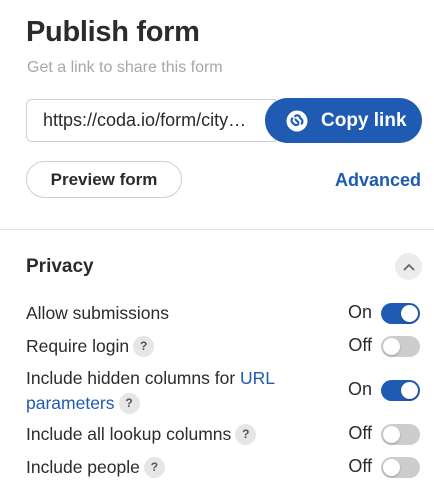 This screenshot has width=434, height=500. What do you see at coordinates (297, 121) in the screenshot?
I see `link-globe-icon` at bounding box center [297, 121].